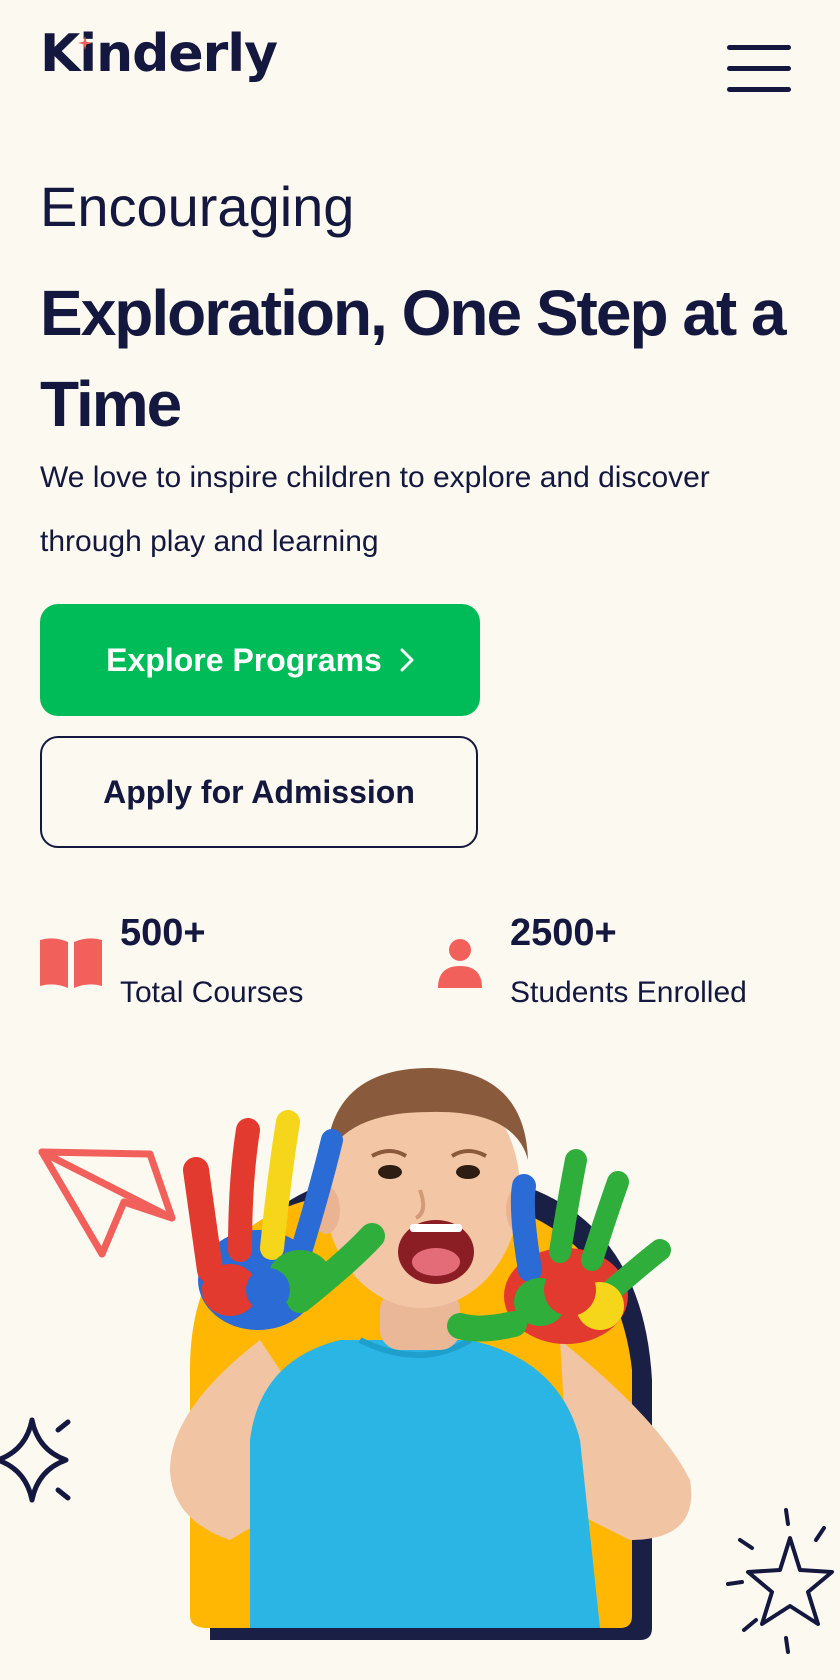 The image size is (840, 1680). What do you see at coordinates (71, 963) in the screenshot?
I see `open-book-icon` at bounding box center [71, 963].